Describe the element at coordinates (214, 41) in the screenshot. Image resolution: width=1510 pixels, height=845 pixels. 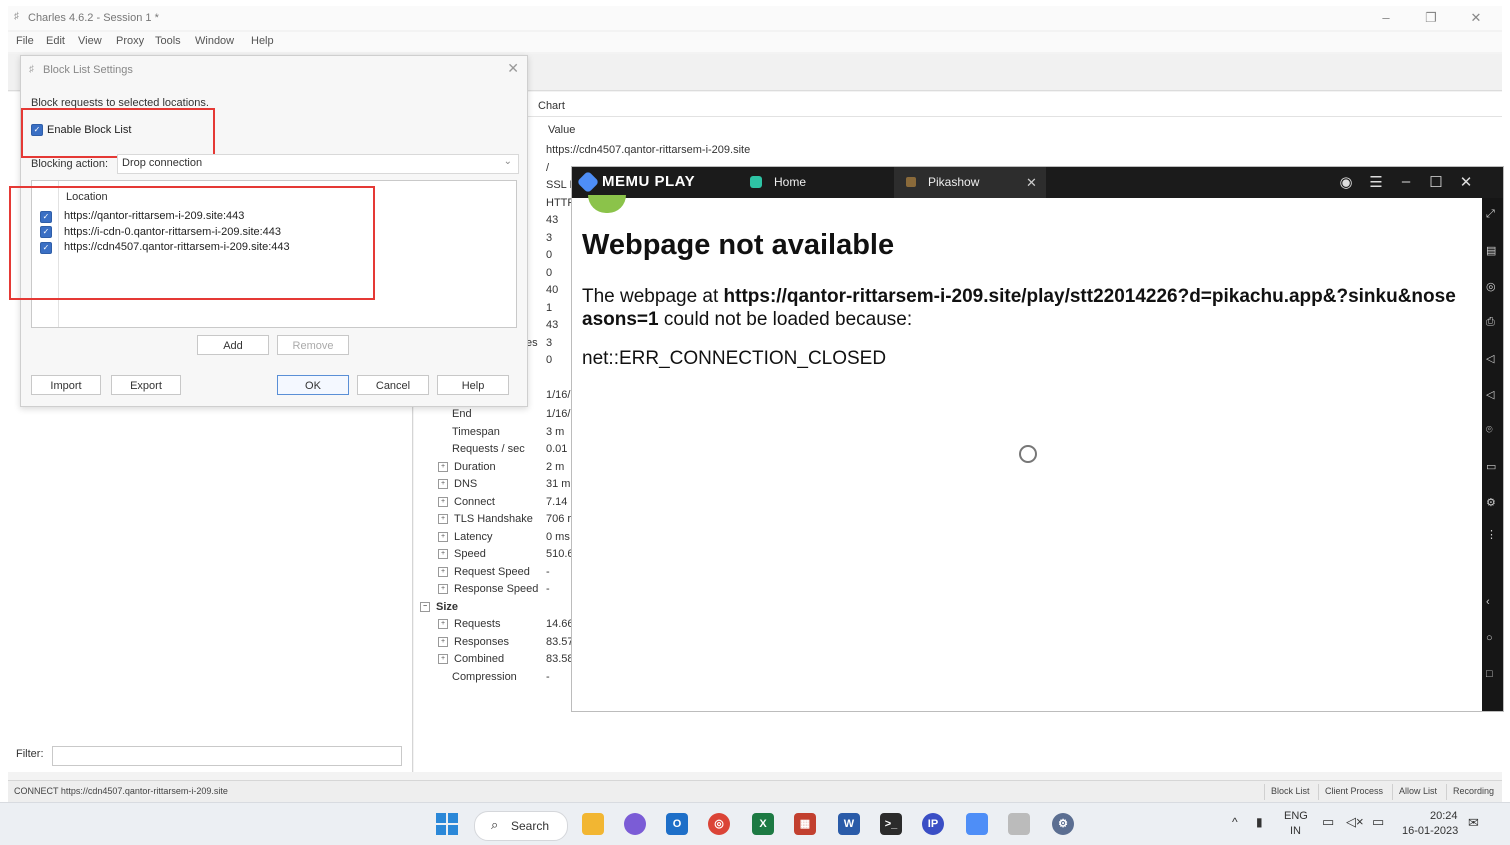
I see `menu-window: Window` at that location.